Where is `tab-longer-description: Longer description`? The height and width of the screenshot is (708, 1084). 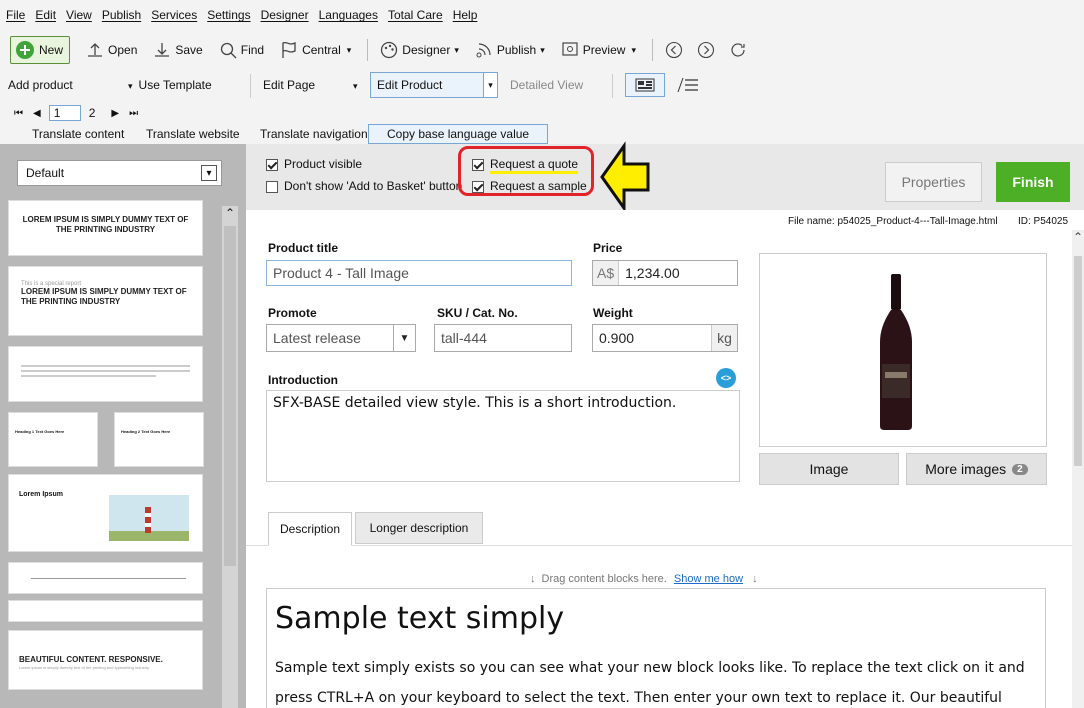
tab-longer-description: Longer description is located at coordinates (419, 528).